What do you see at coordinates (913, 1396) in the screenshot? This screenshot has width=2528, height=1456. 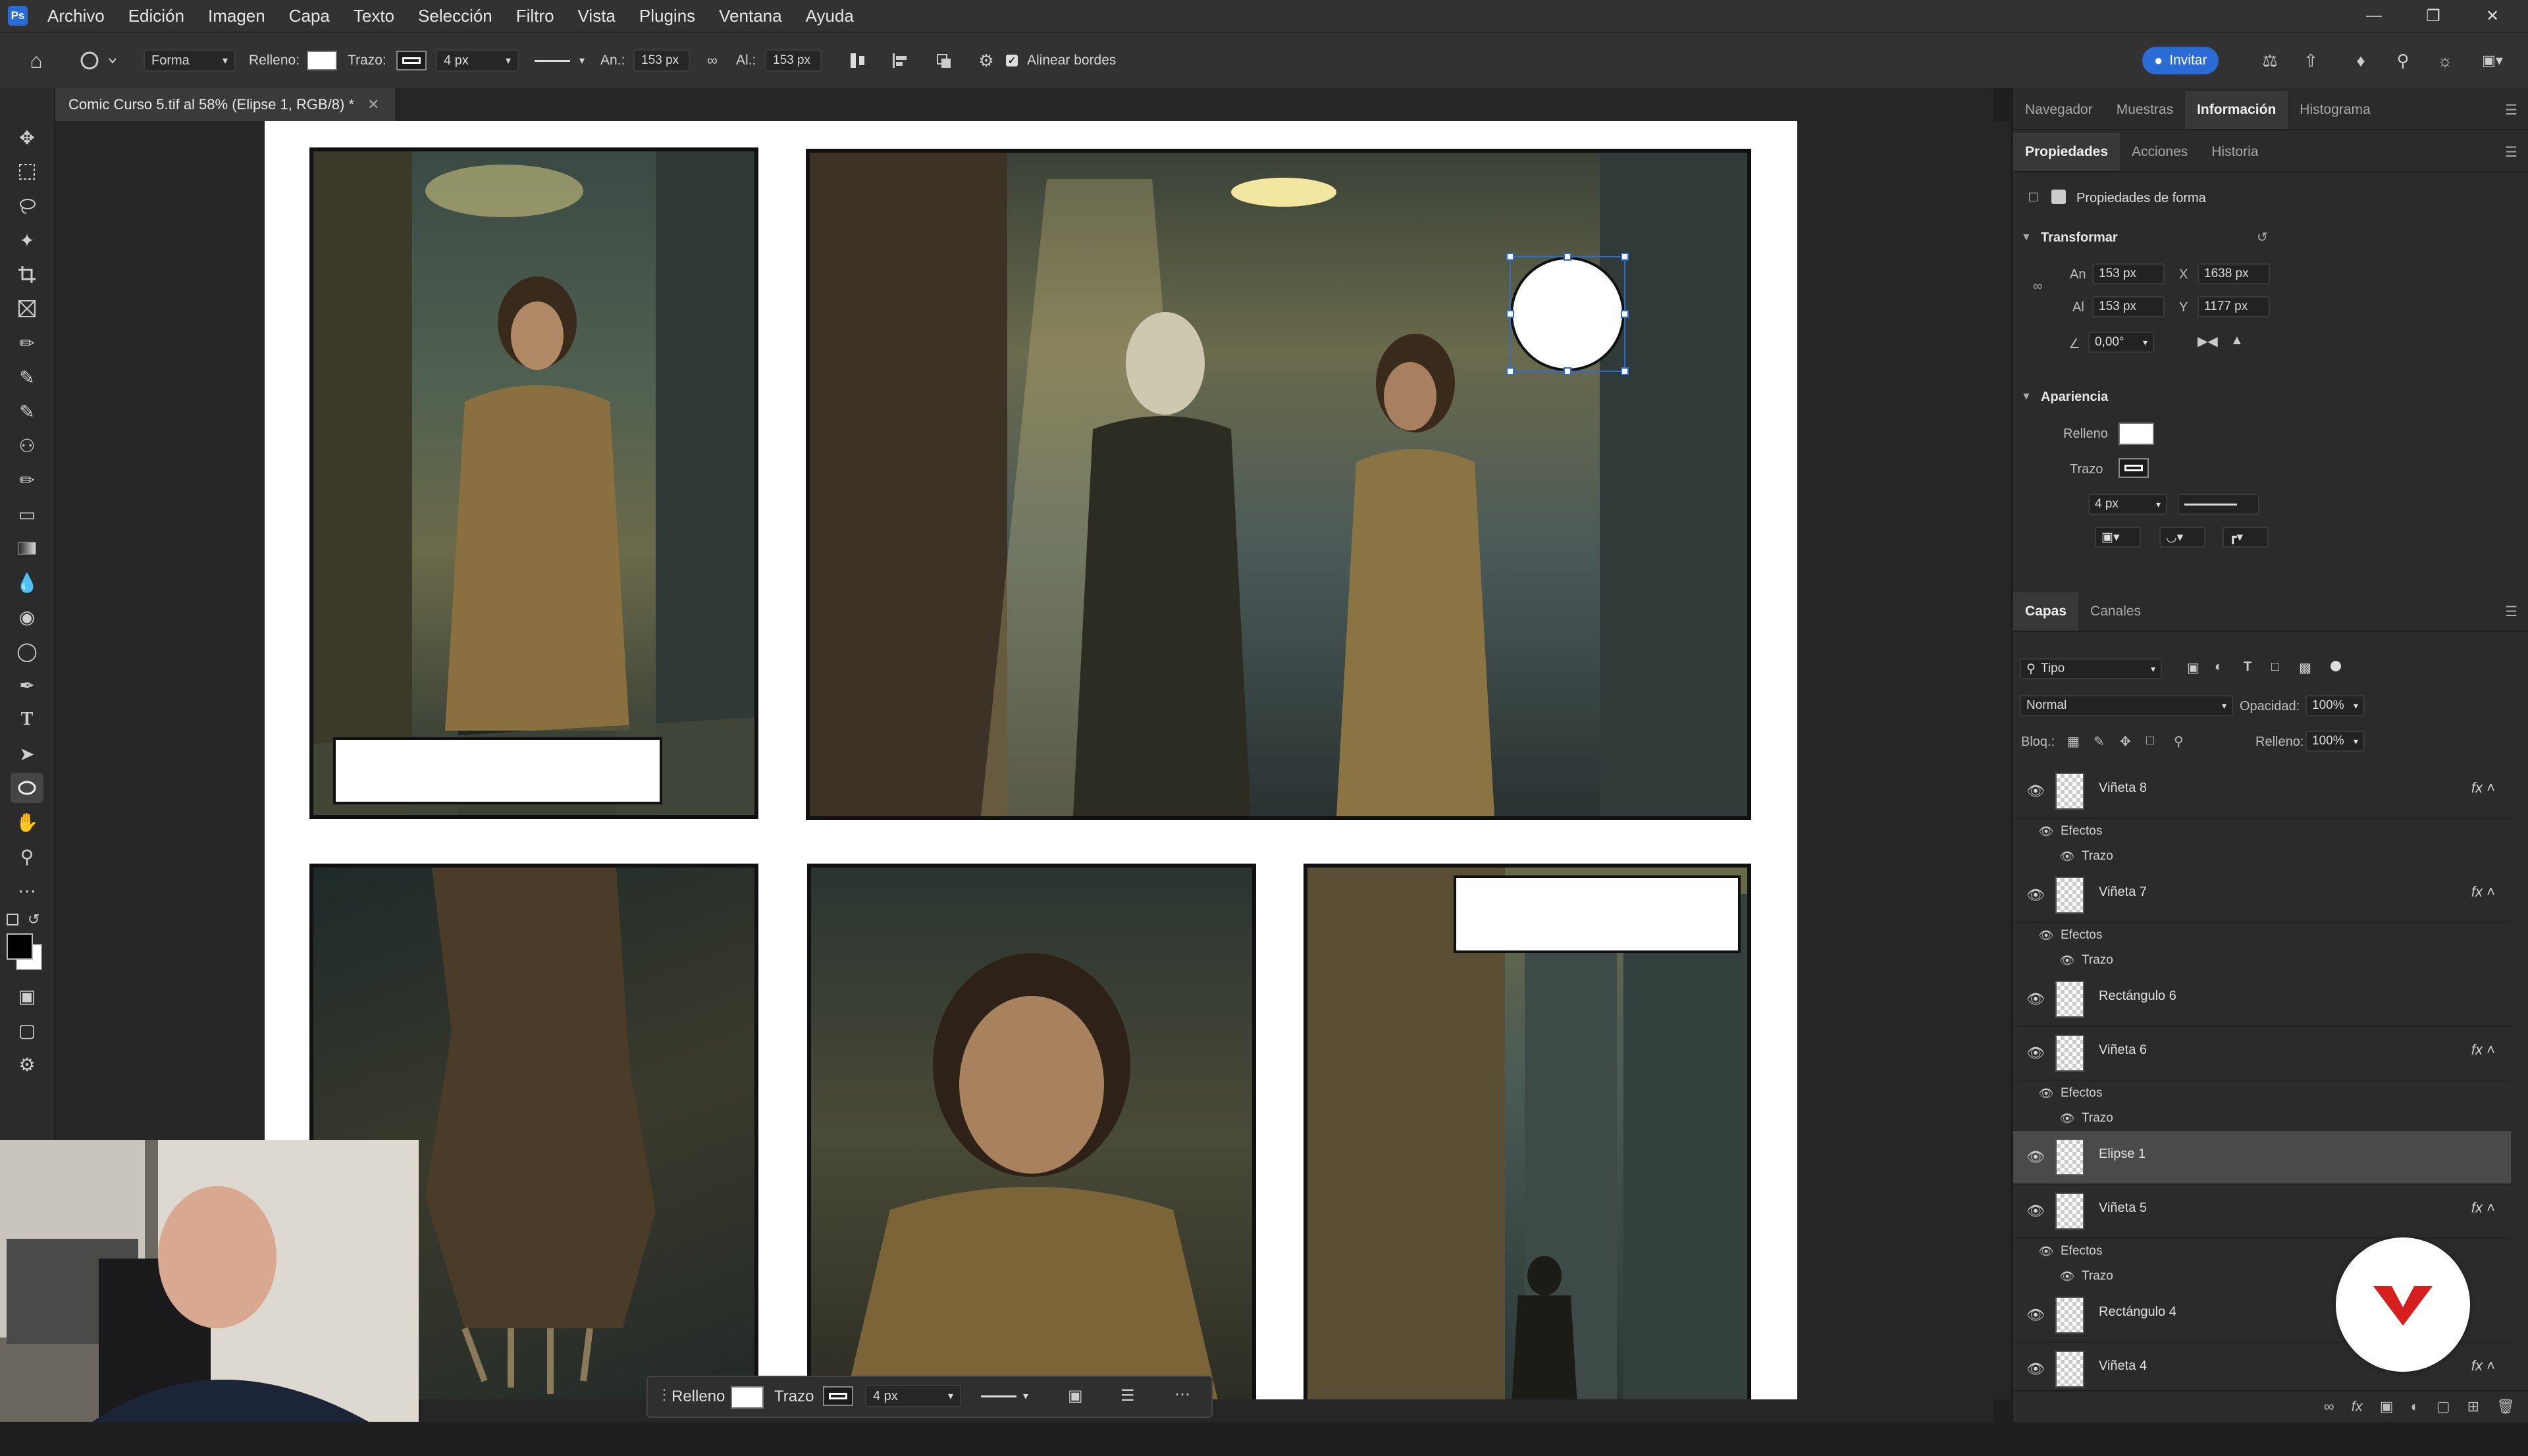 I see `ctx-stroke-width: 4 px ▾` at bounding box center [913, 1396].